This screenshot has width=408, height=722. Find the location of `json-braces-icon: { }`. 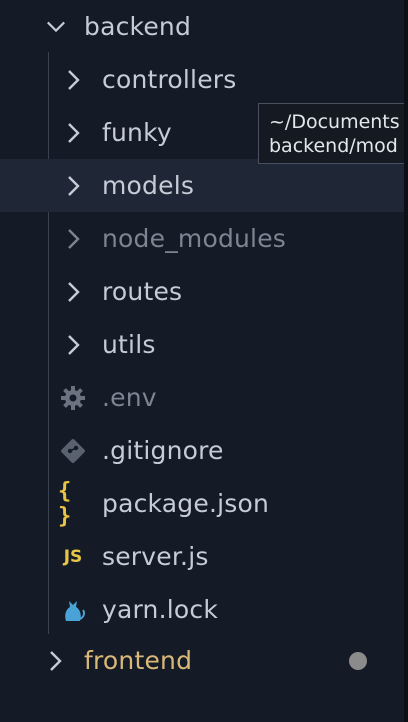

json-braces-icon: { } is located at coordinates (73, 504).